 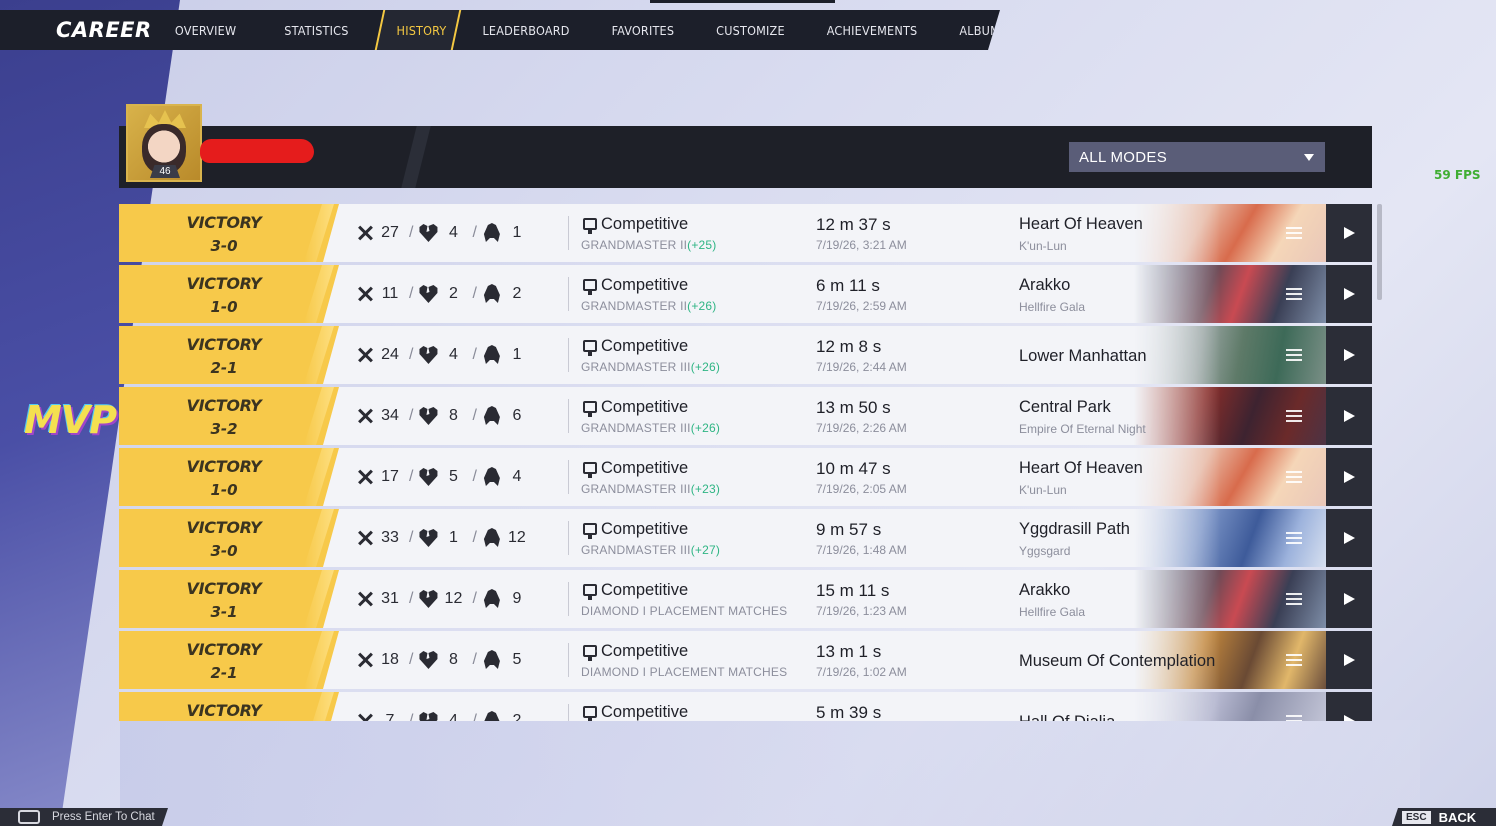 I want to click on tab-label: OVERVIEW, so click(x=205, y=30).